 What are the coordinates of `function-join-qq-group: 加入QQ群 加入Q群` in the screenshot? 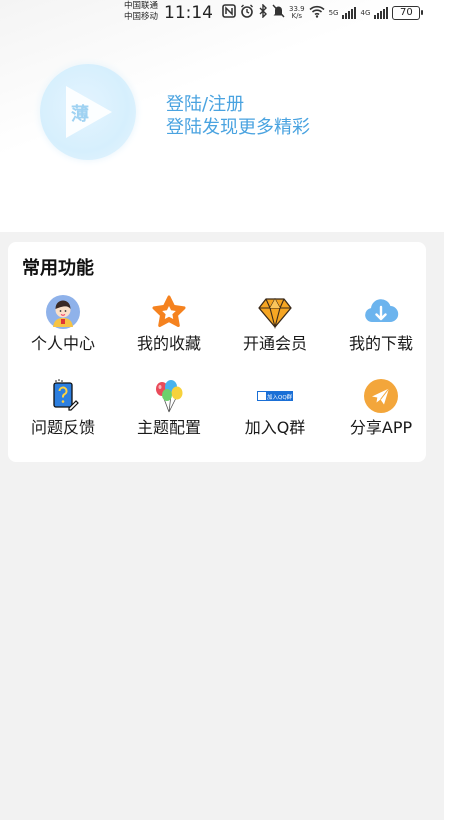 It's located at (275, 413).